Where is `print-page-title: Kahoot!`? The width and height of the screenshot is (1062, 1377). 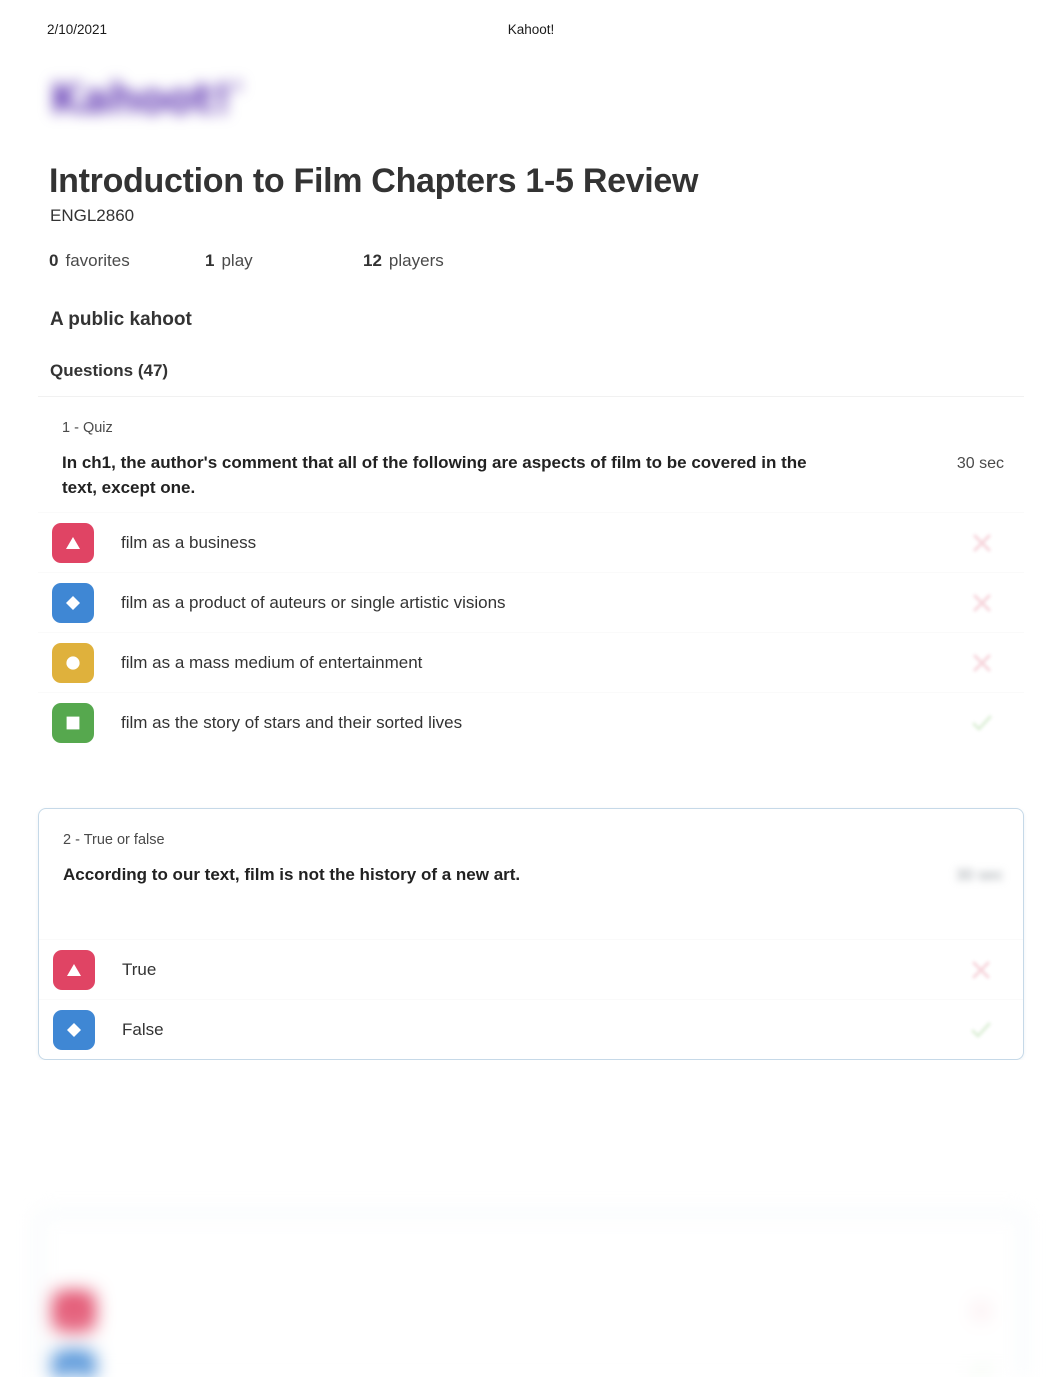 print-page-title: Kahoot! is located at coordinates (531, 29).